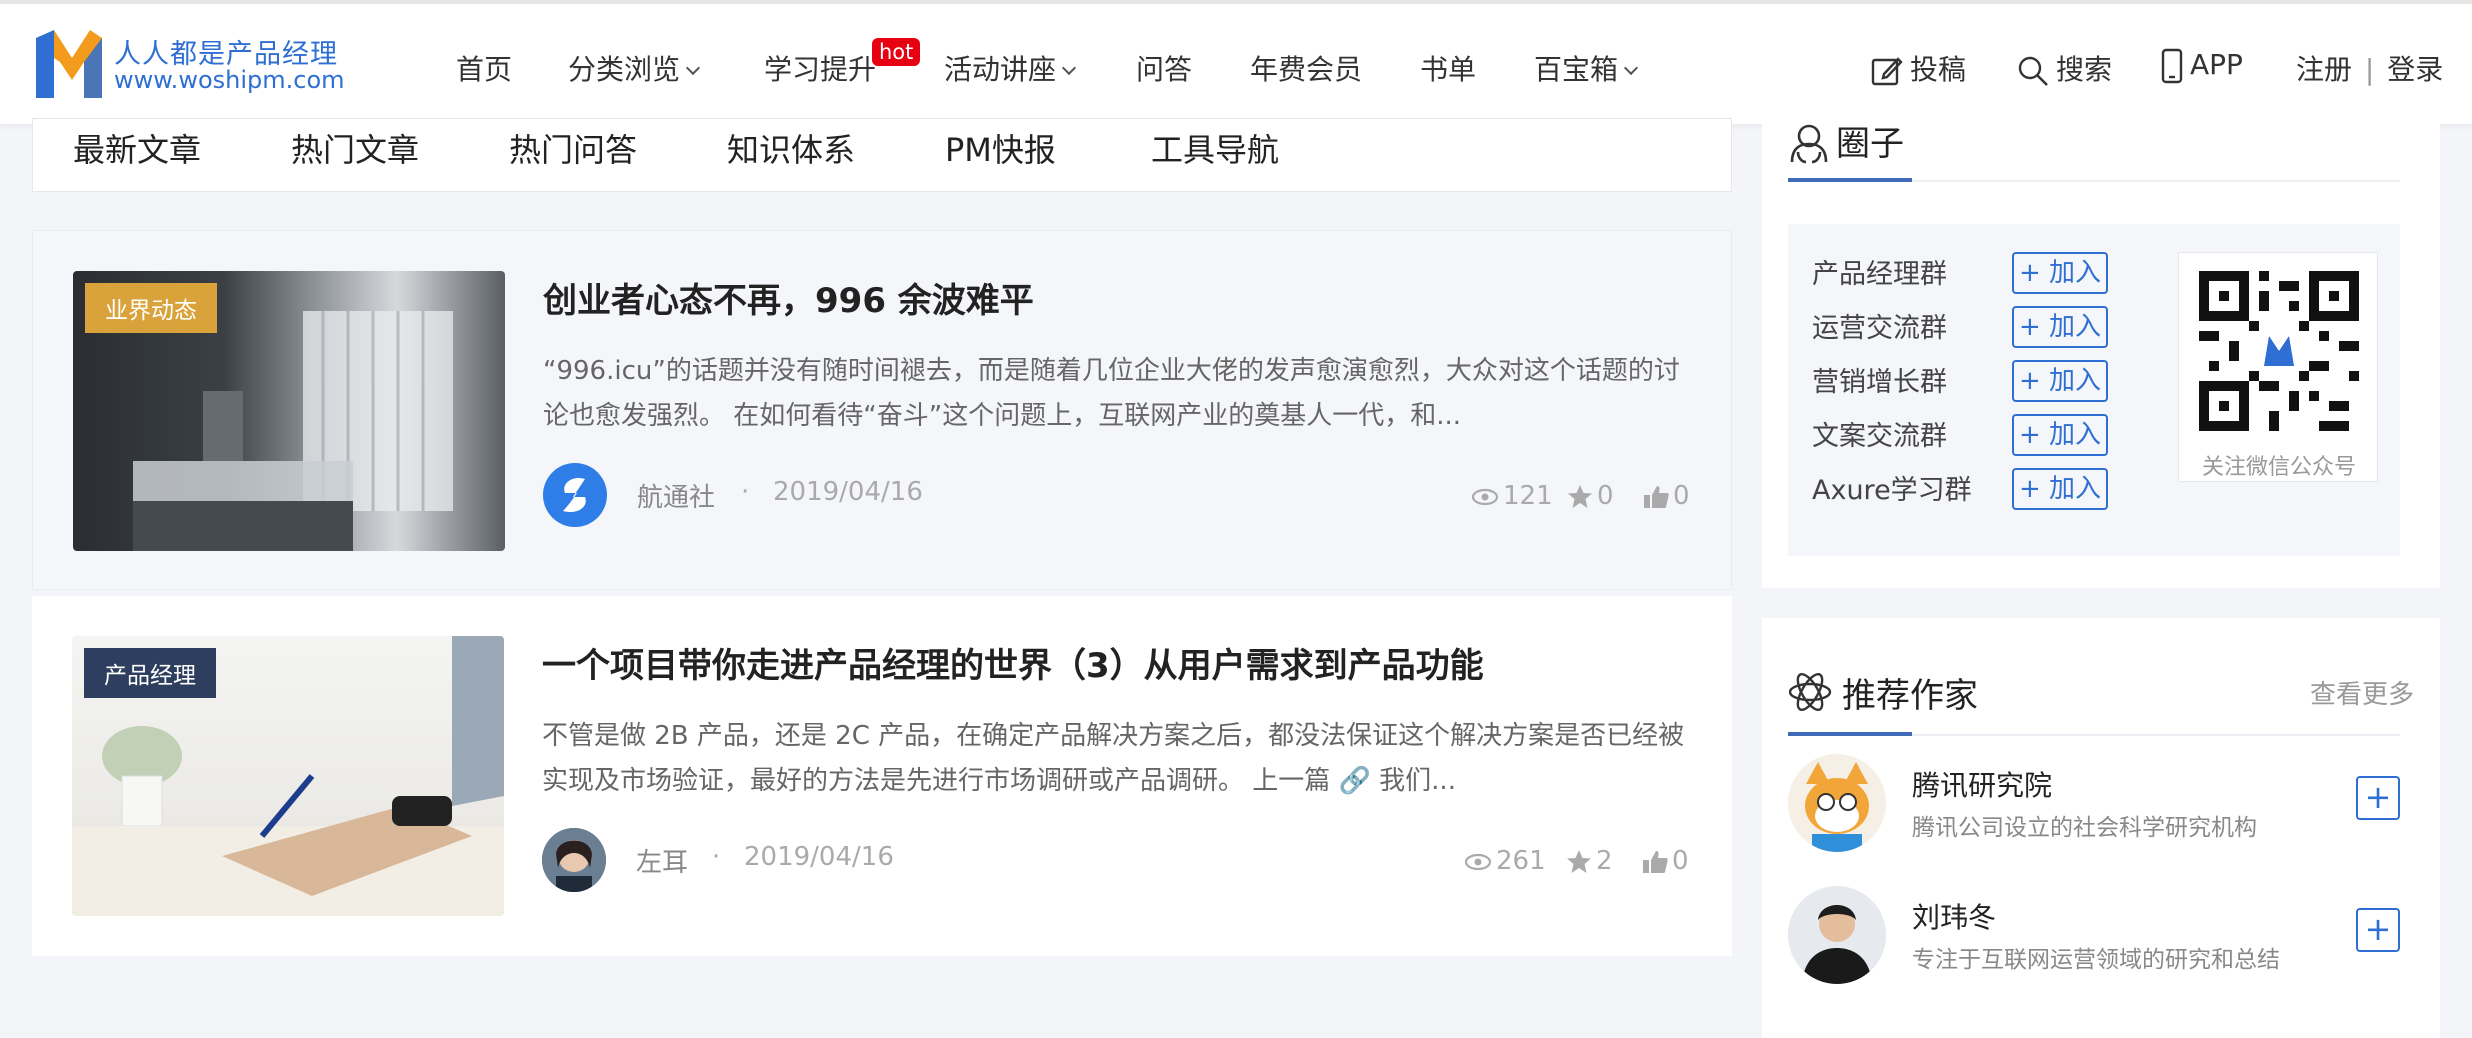  I want to click on article-title: 一个项目带你走进产品经理的世界（3）从用户需求到产品功能, so click(1013, 662).